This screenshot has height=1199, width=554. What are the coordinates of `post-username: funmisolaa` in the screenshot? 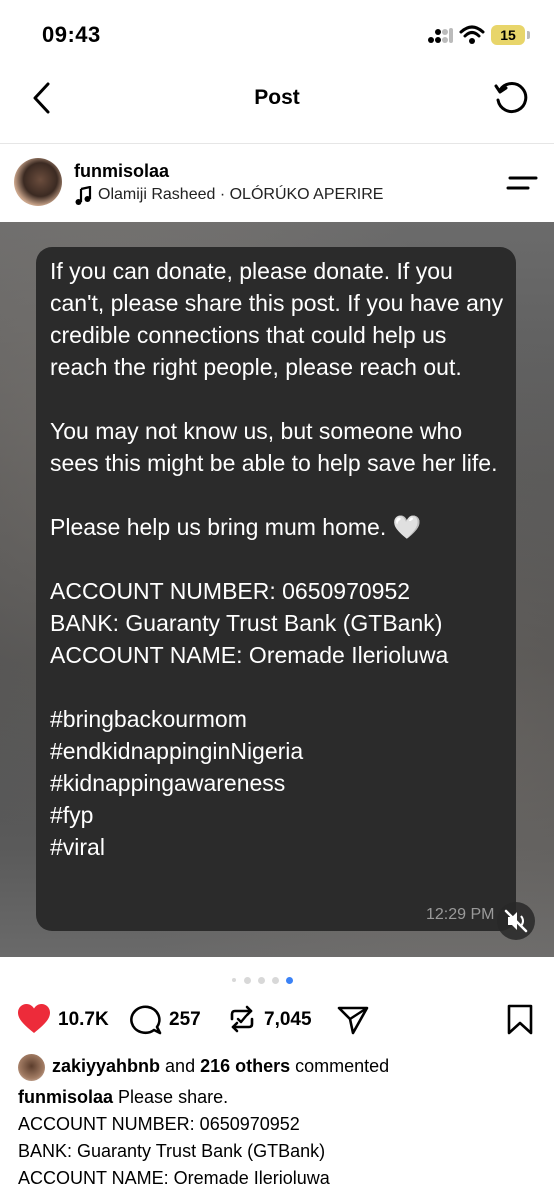 It's located at (121, 171).